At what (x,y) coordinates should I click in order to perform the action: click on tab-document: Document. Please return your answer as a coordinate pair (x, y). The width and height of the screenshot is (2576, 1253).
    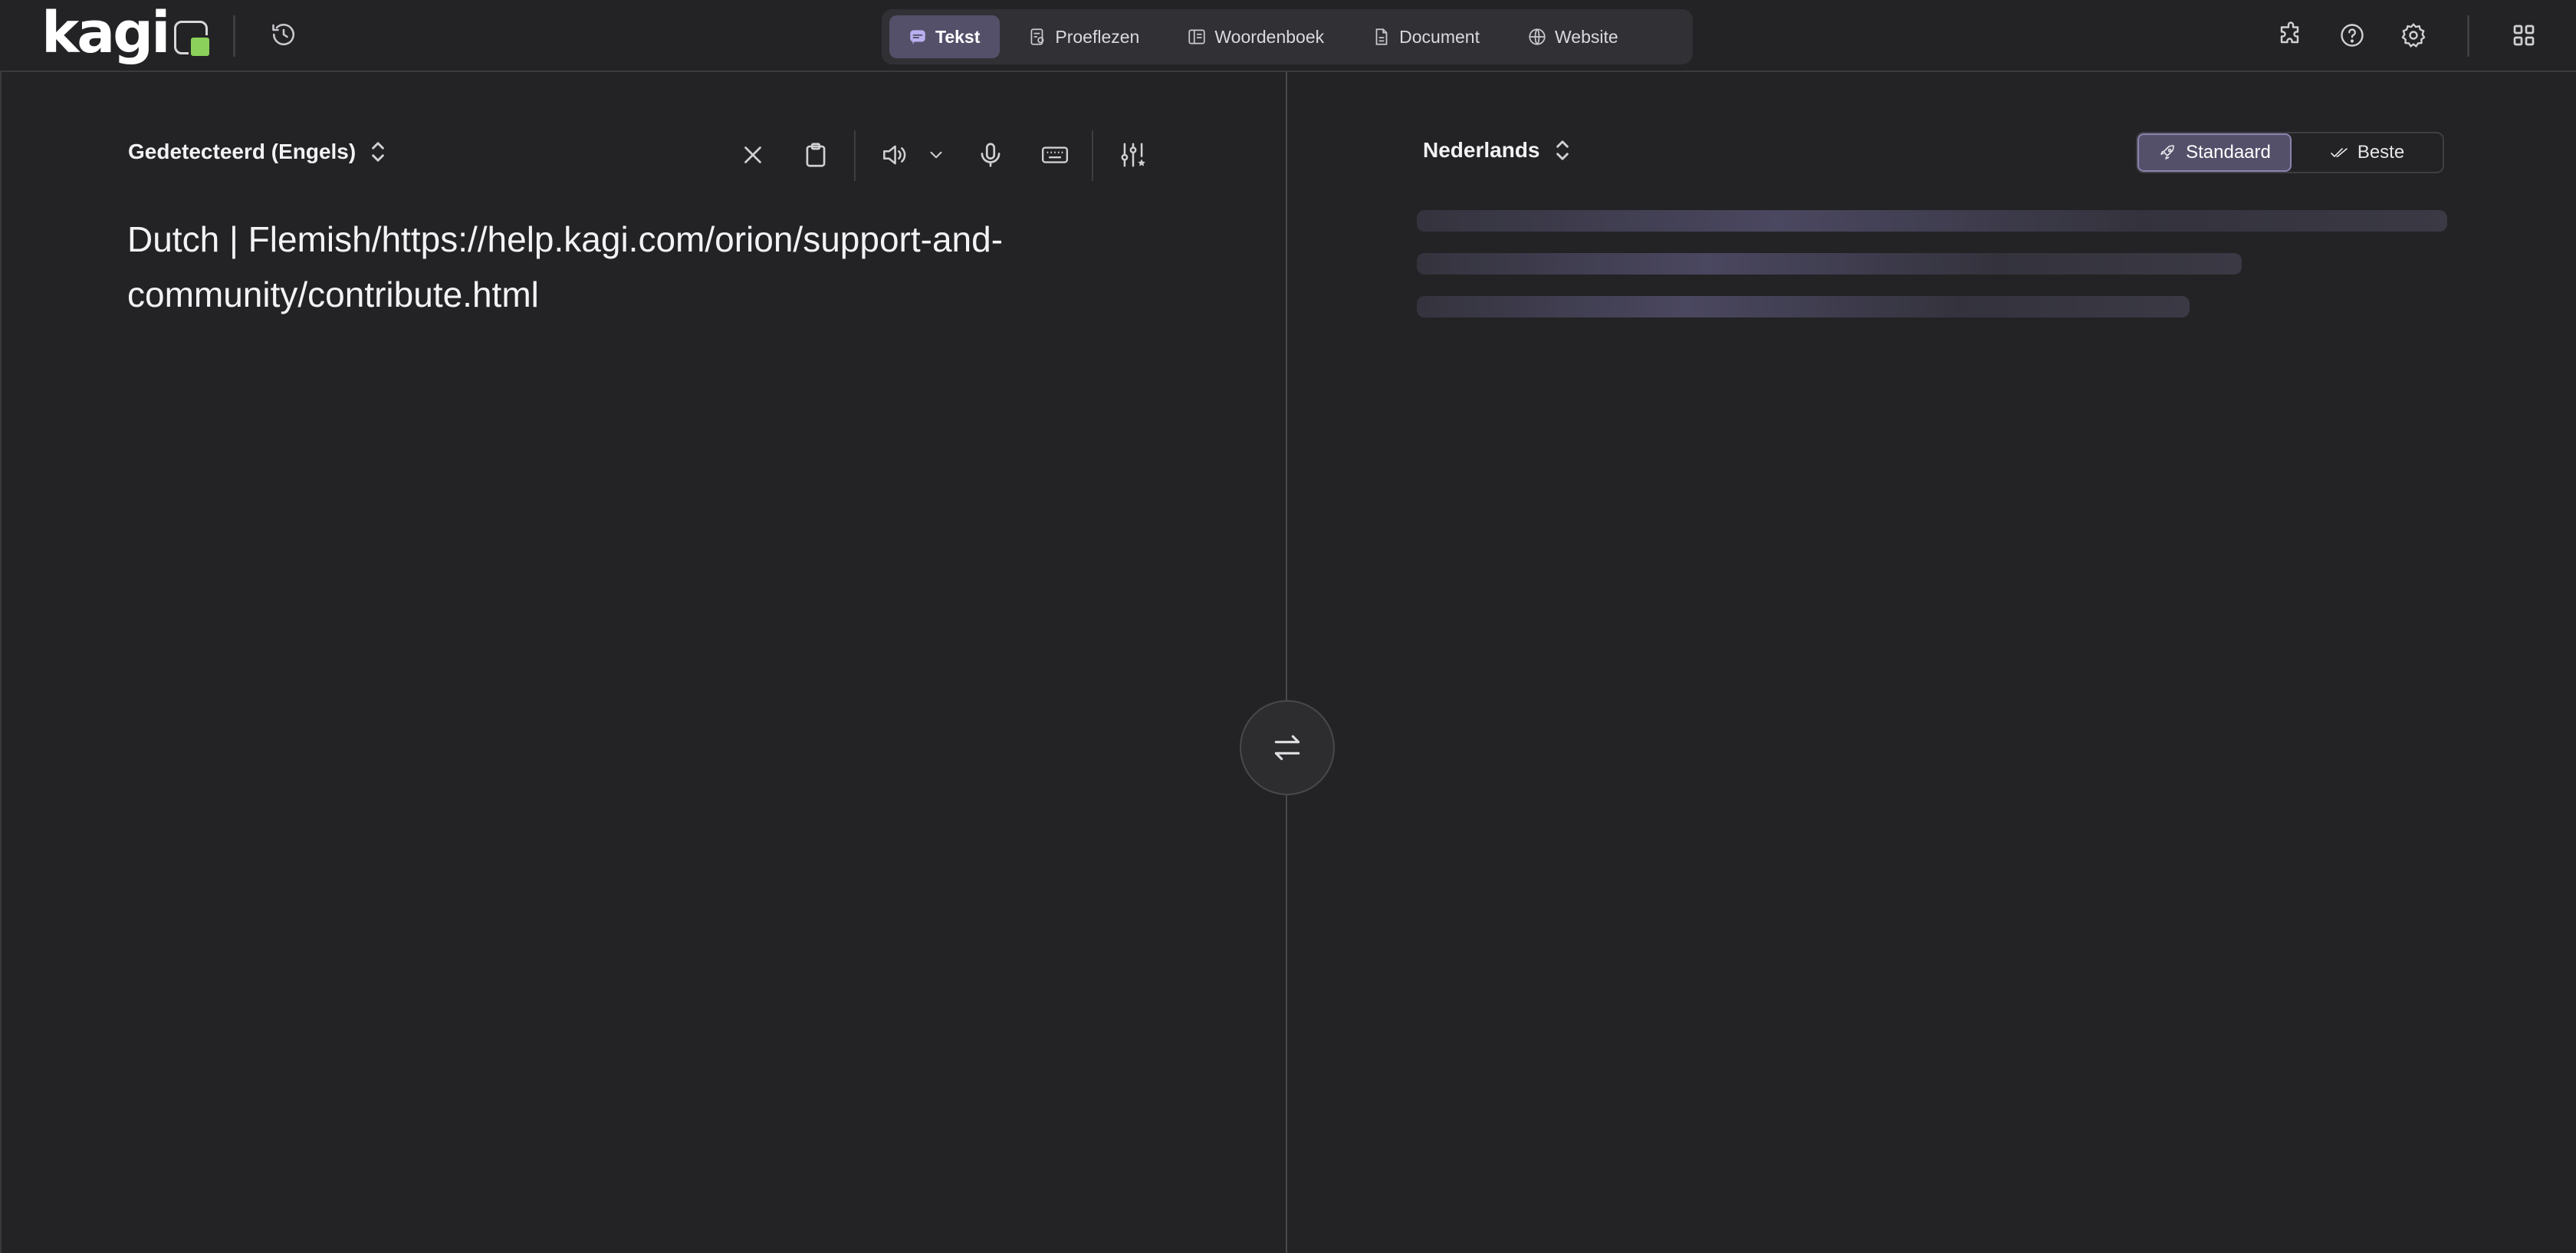
    Looking at the image, I should click on (1426, 36).